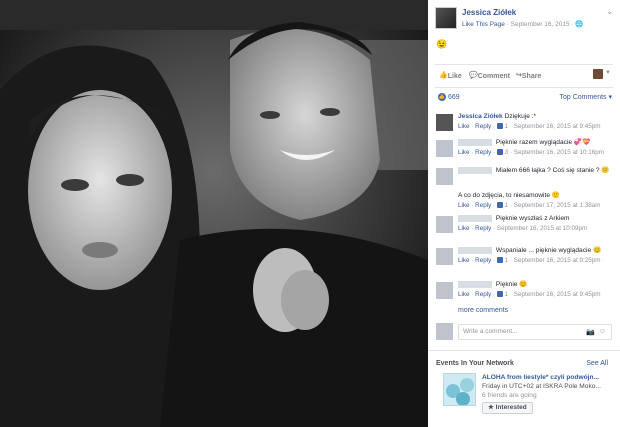 The image size is (620, 427). Describe the element at coordinates (535, 332) in the screenshot. I see `comment-input: Write a comment... 📷 ☺` at that location.